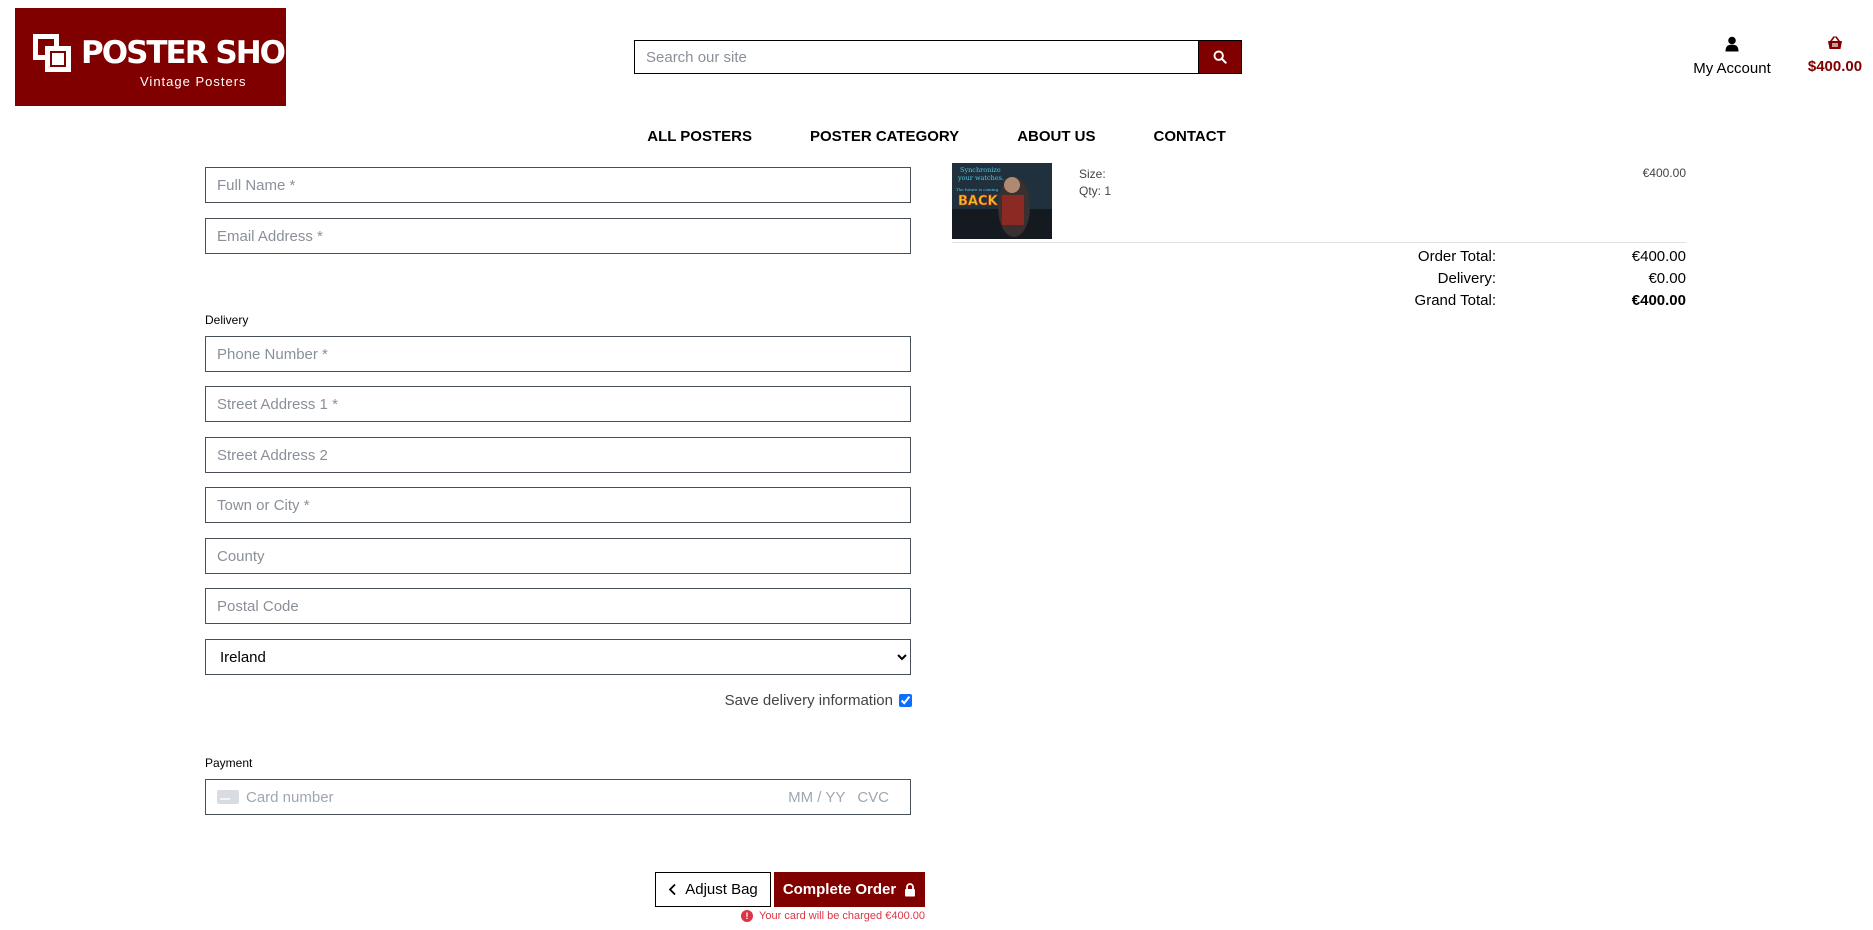 The width and height of the screenshot is (1873, 930). I want to click on delivery-row: Delivery: €0.00, so click(1518, 278).